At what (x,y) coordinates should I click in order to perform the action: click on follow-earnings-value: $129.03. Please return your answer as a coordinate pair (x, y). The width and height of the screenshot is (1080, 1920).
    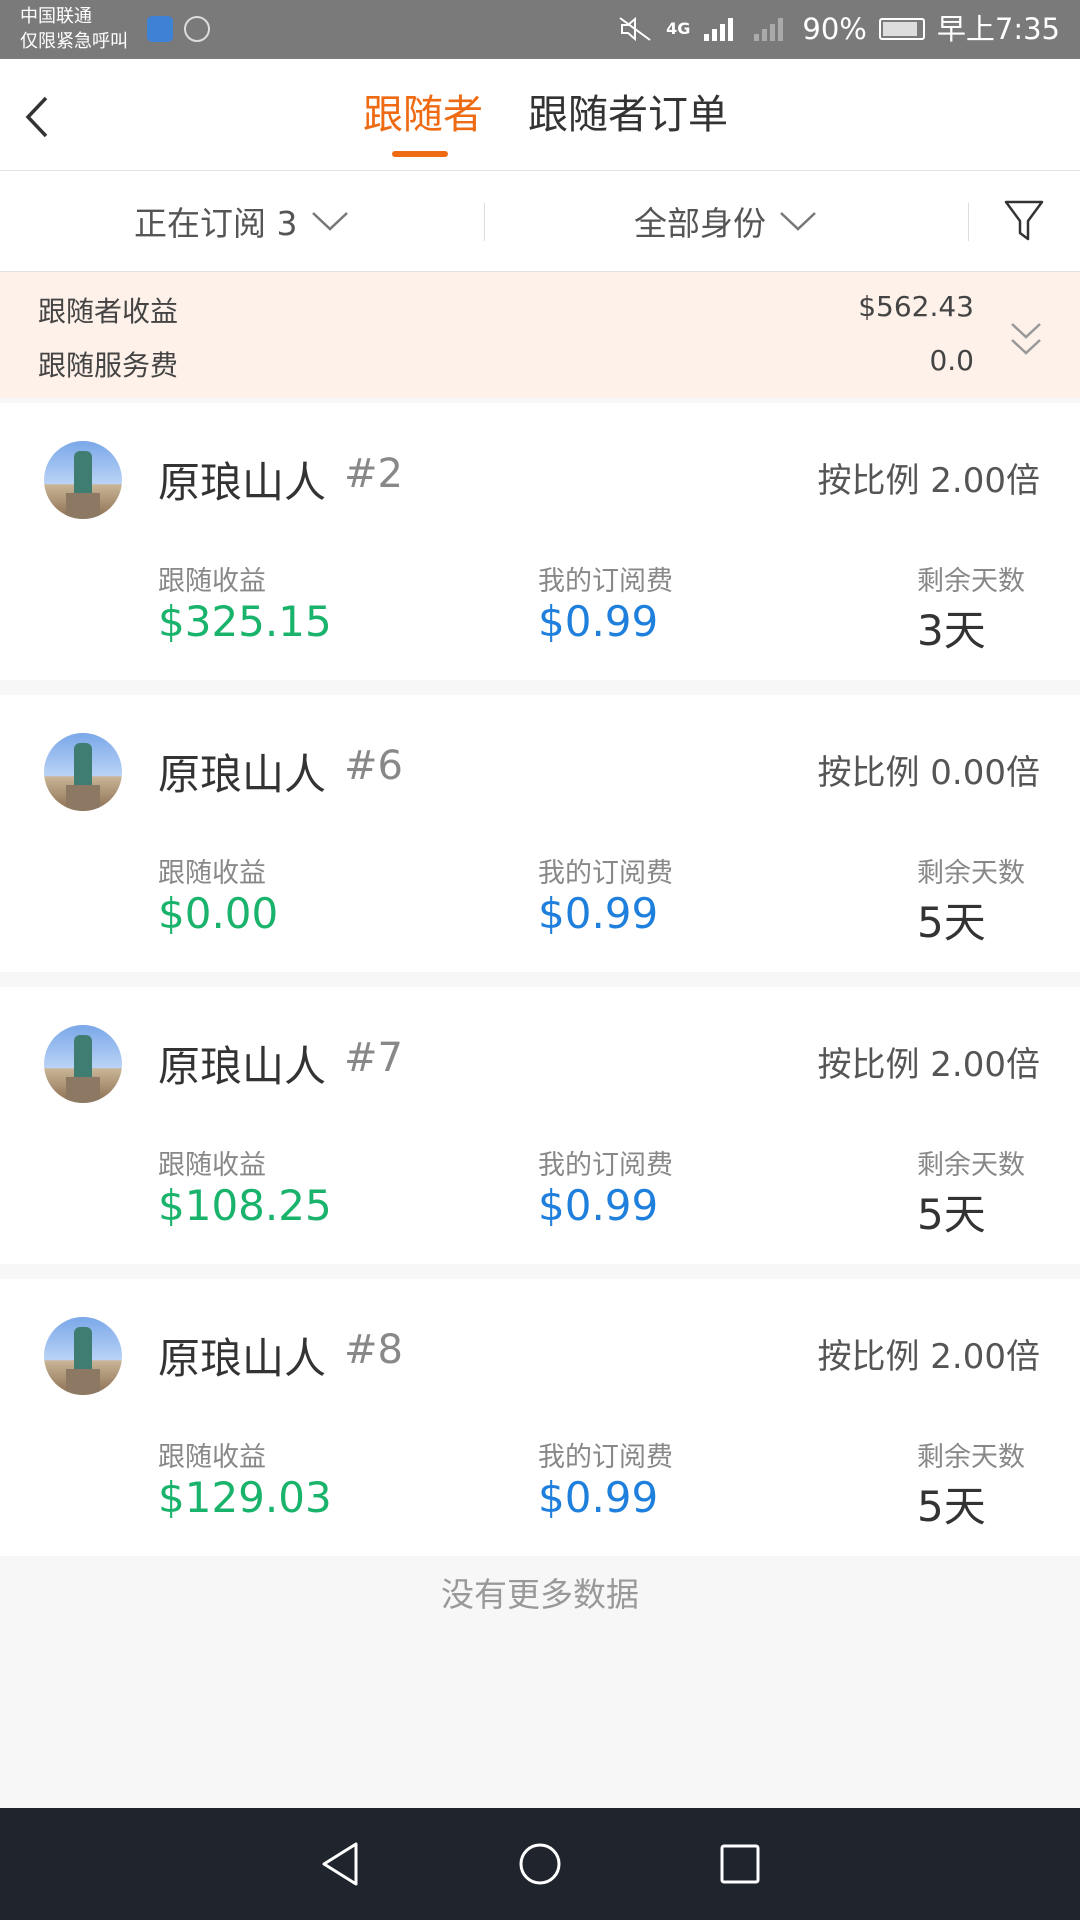
    Looking at the image, I should click on (245, 1497).